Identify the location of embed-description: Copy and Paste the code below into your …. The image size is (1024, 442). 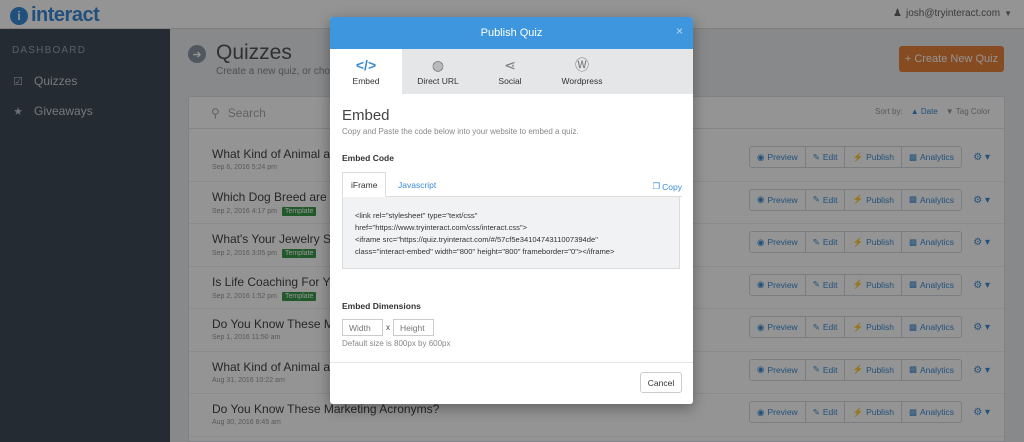
(460, 131).